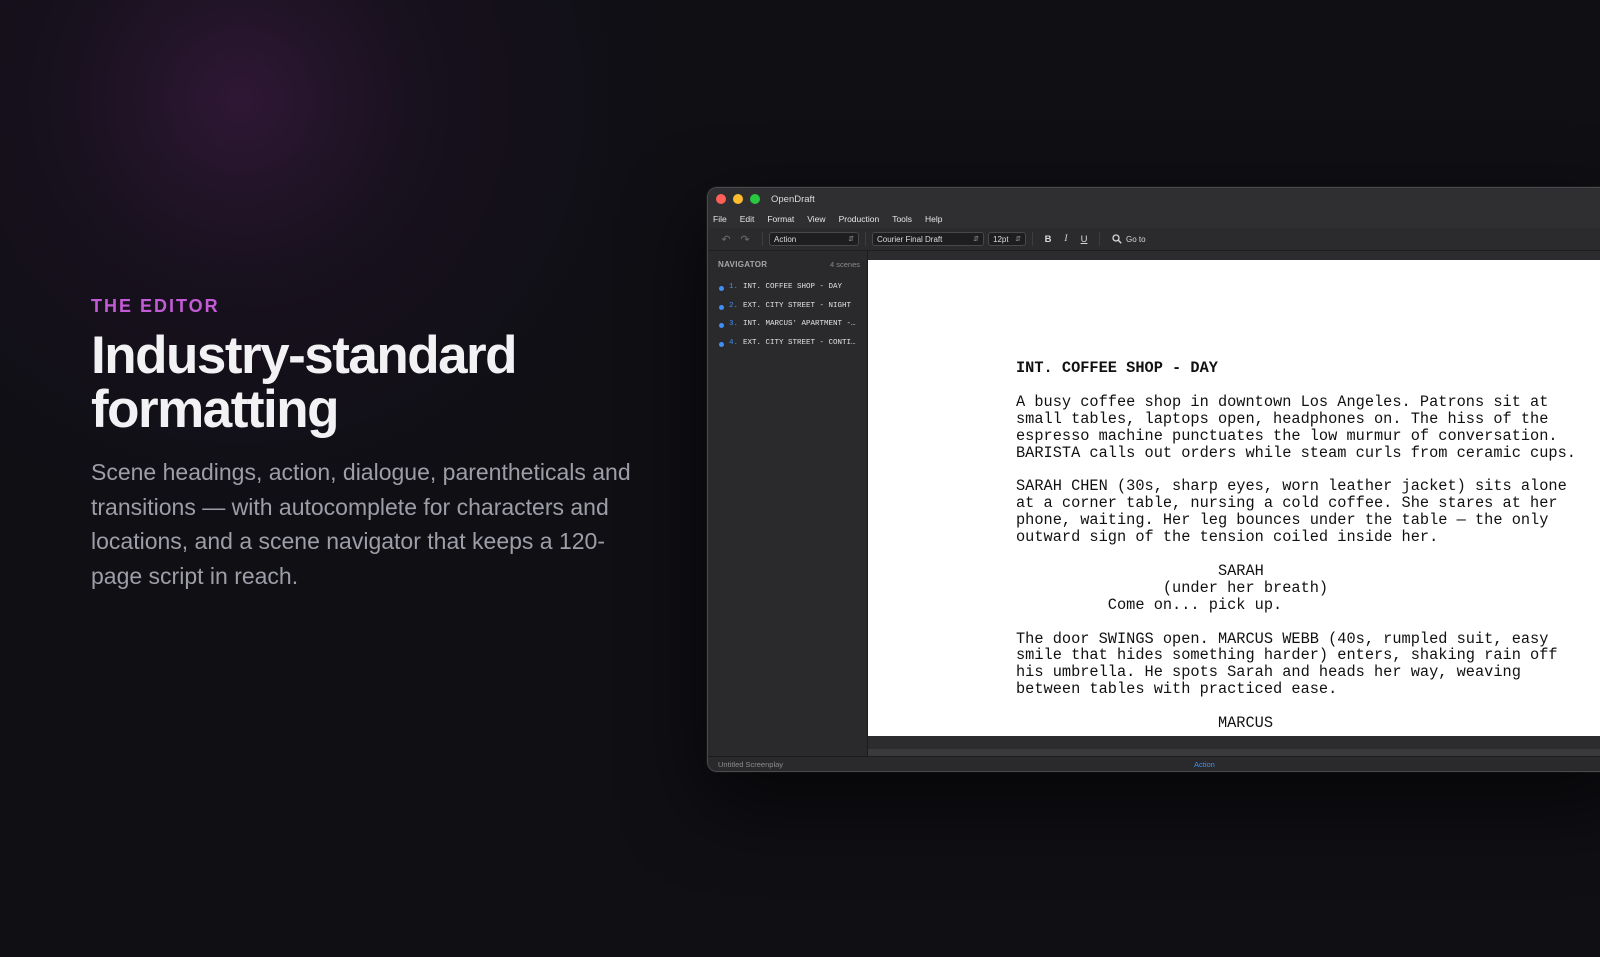 The width and height of the screenshot is (1600, 957). Describe the element at coordinates (793, 287) in the screenshot. I see `scene-name: INT. COFFEE SHOP - DAY` at that location.